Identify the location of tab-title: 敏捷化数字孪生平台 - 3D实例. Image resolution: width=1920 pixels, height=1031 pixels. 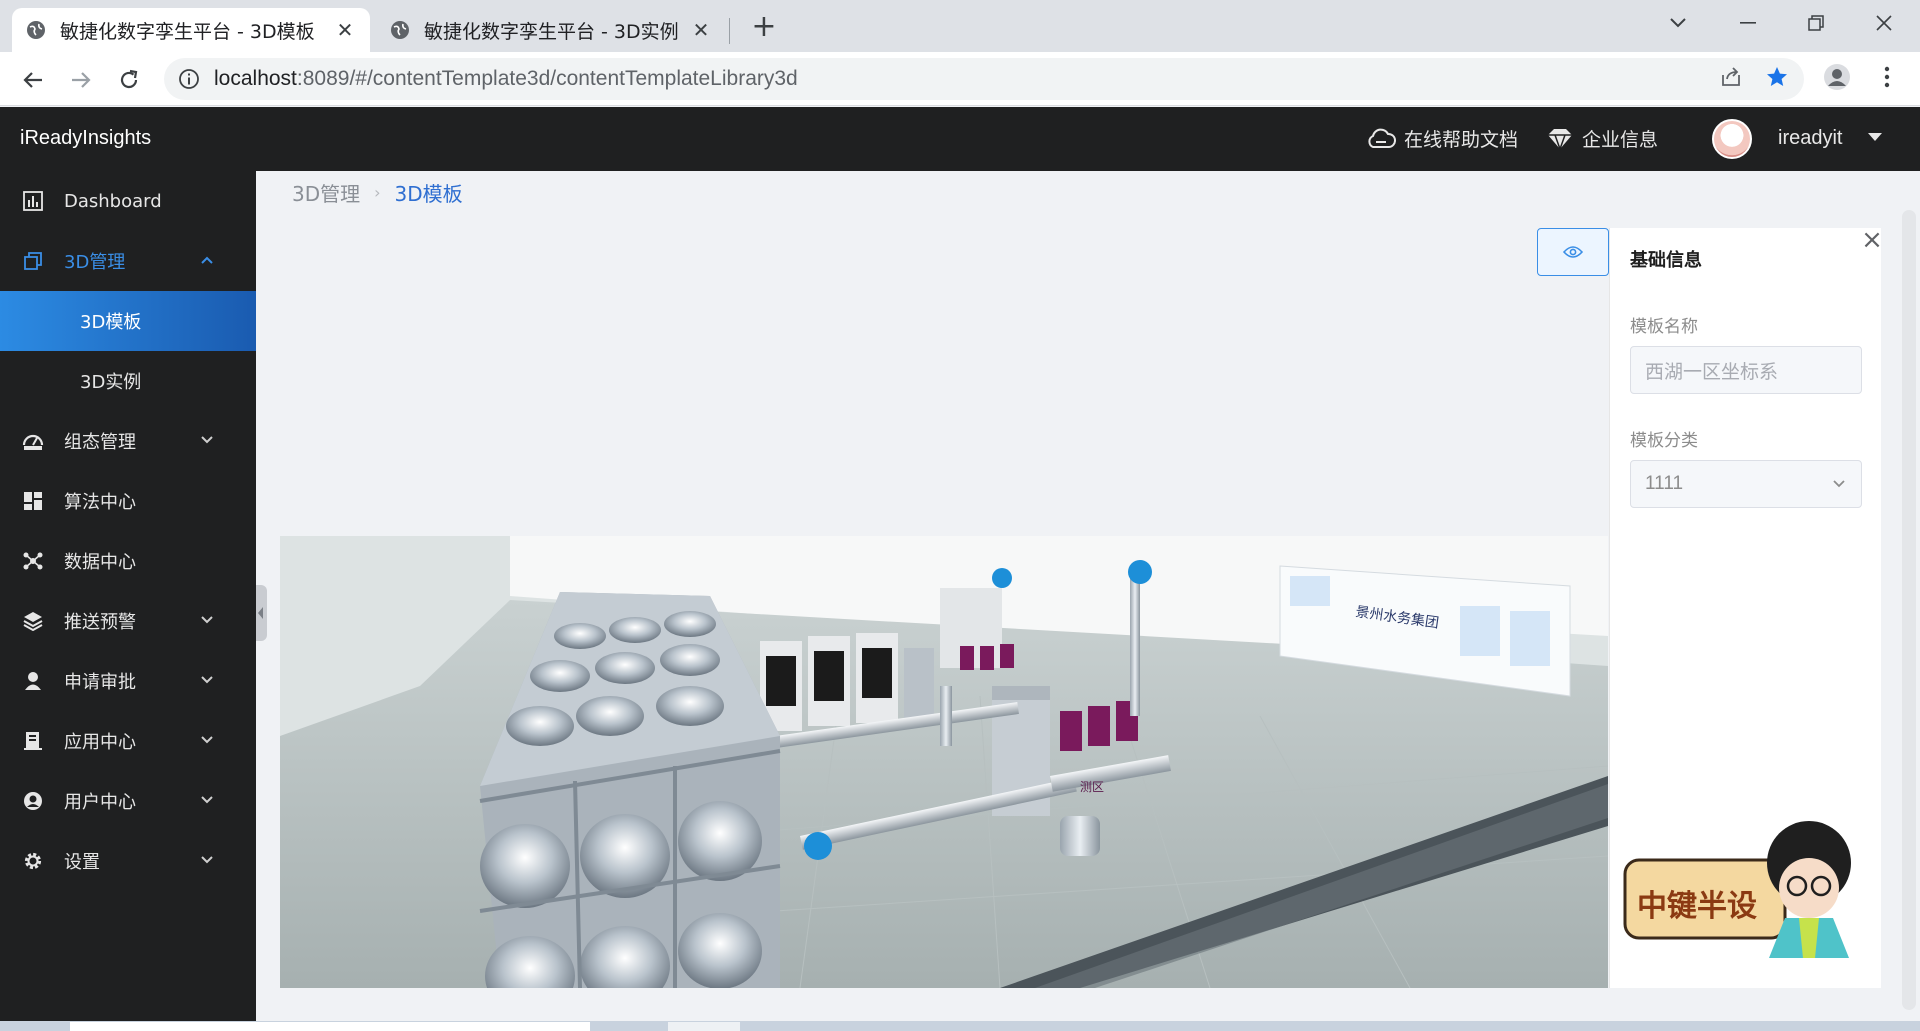
(551, 31).